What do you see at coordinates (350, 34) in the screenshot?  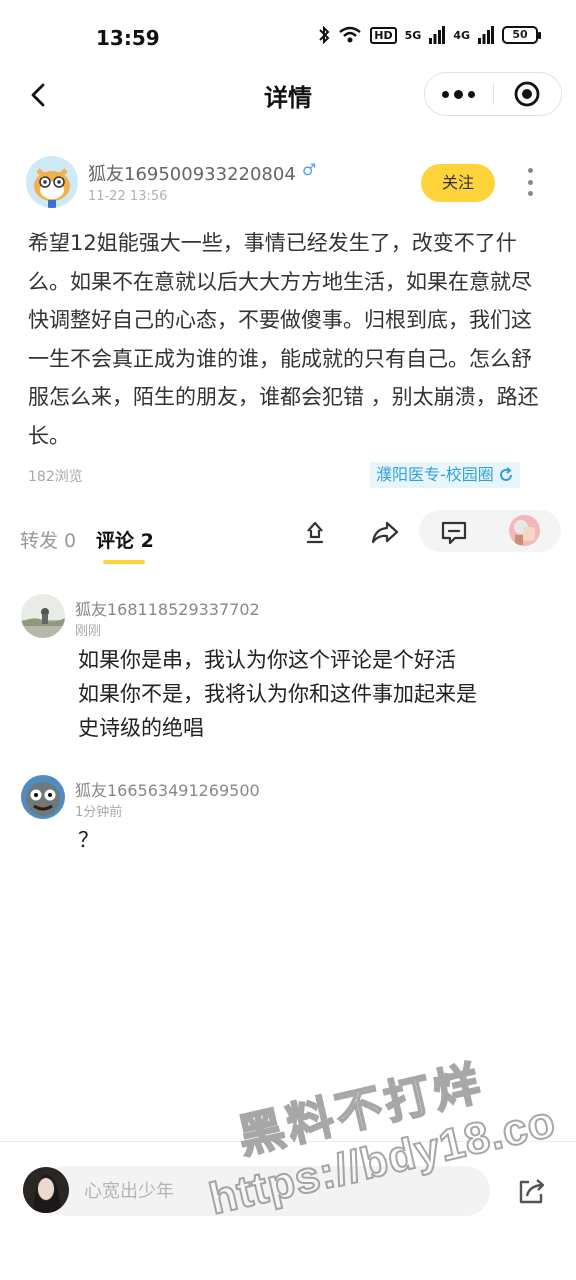 I see `wifi-icon` at bounding box center [350, 34].